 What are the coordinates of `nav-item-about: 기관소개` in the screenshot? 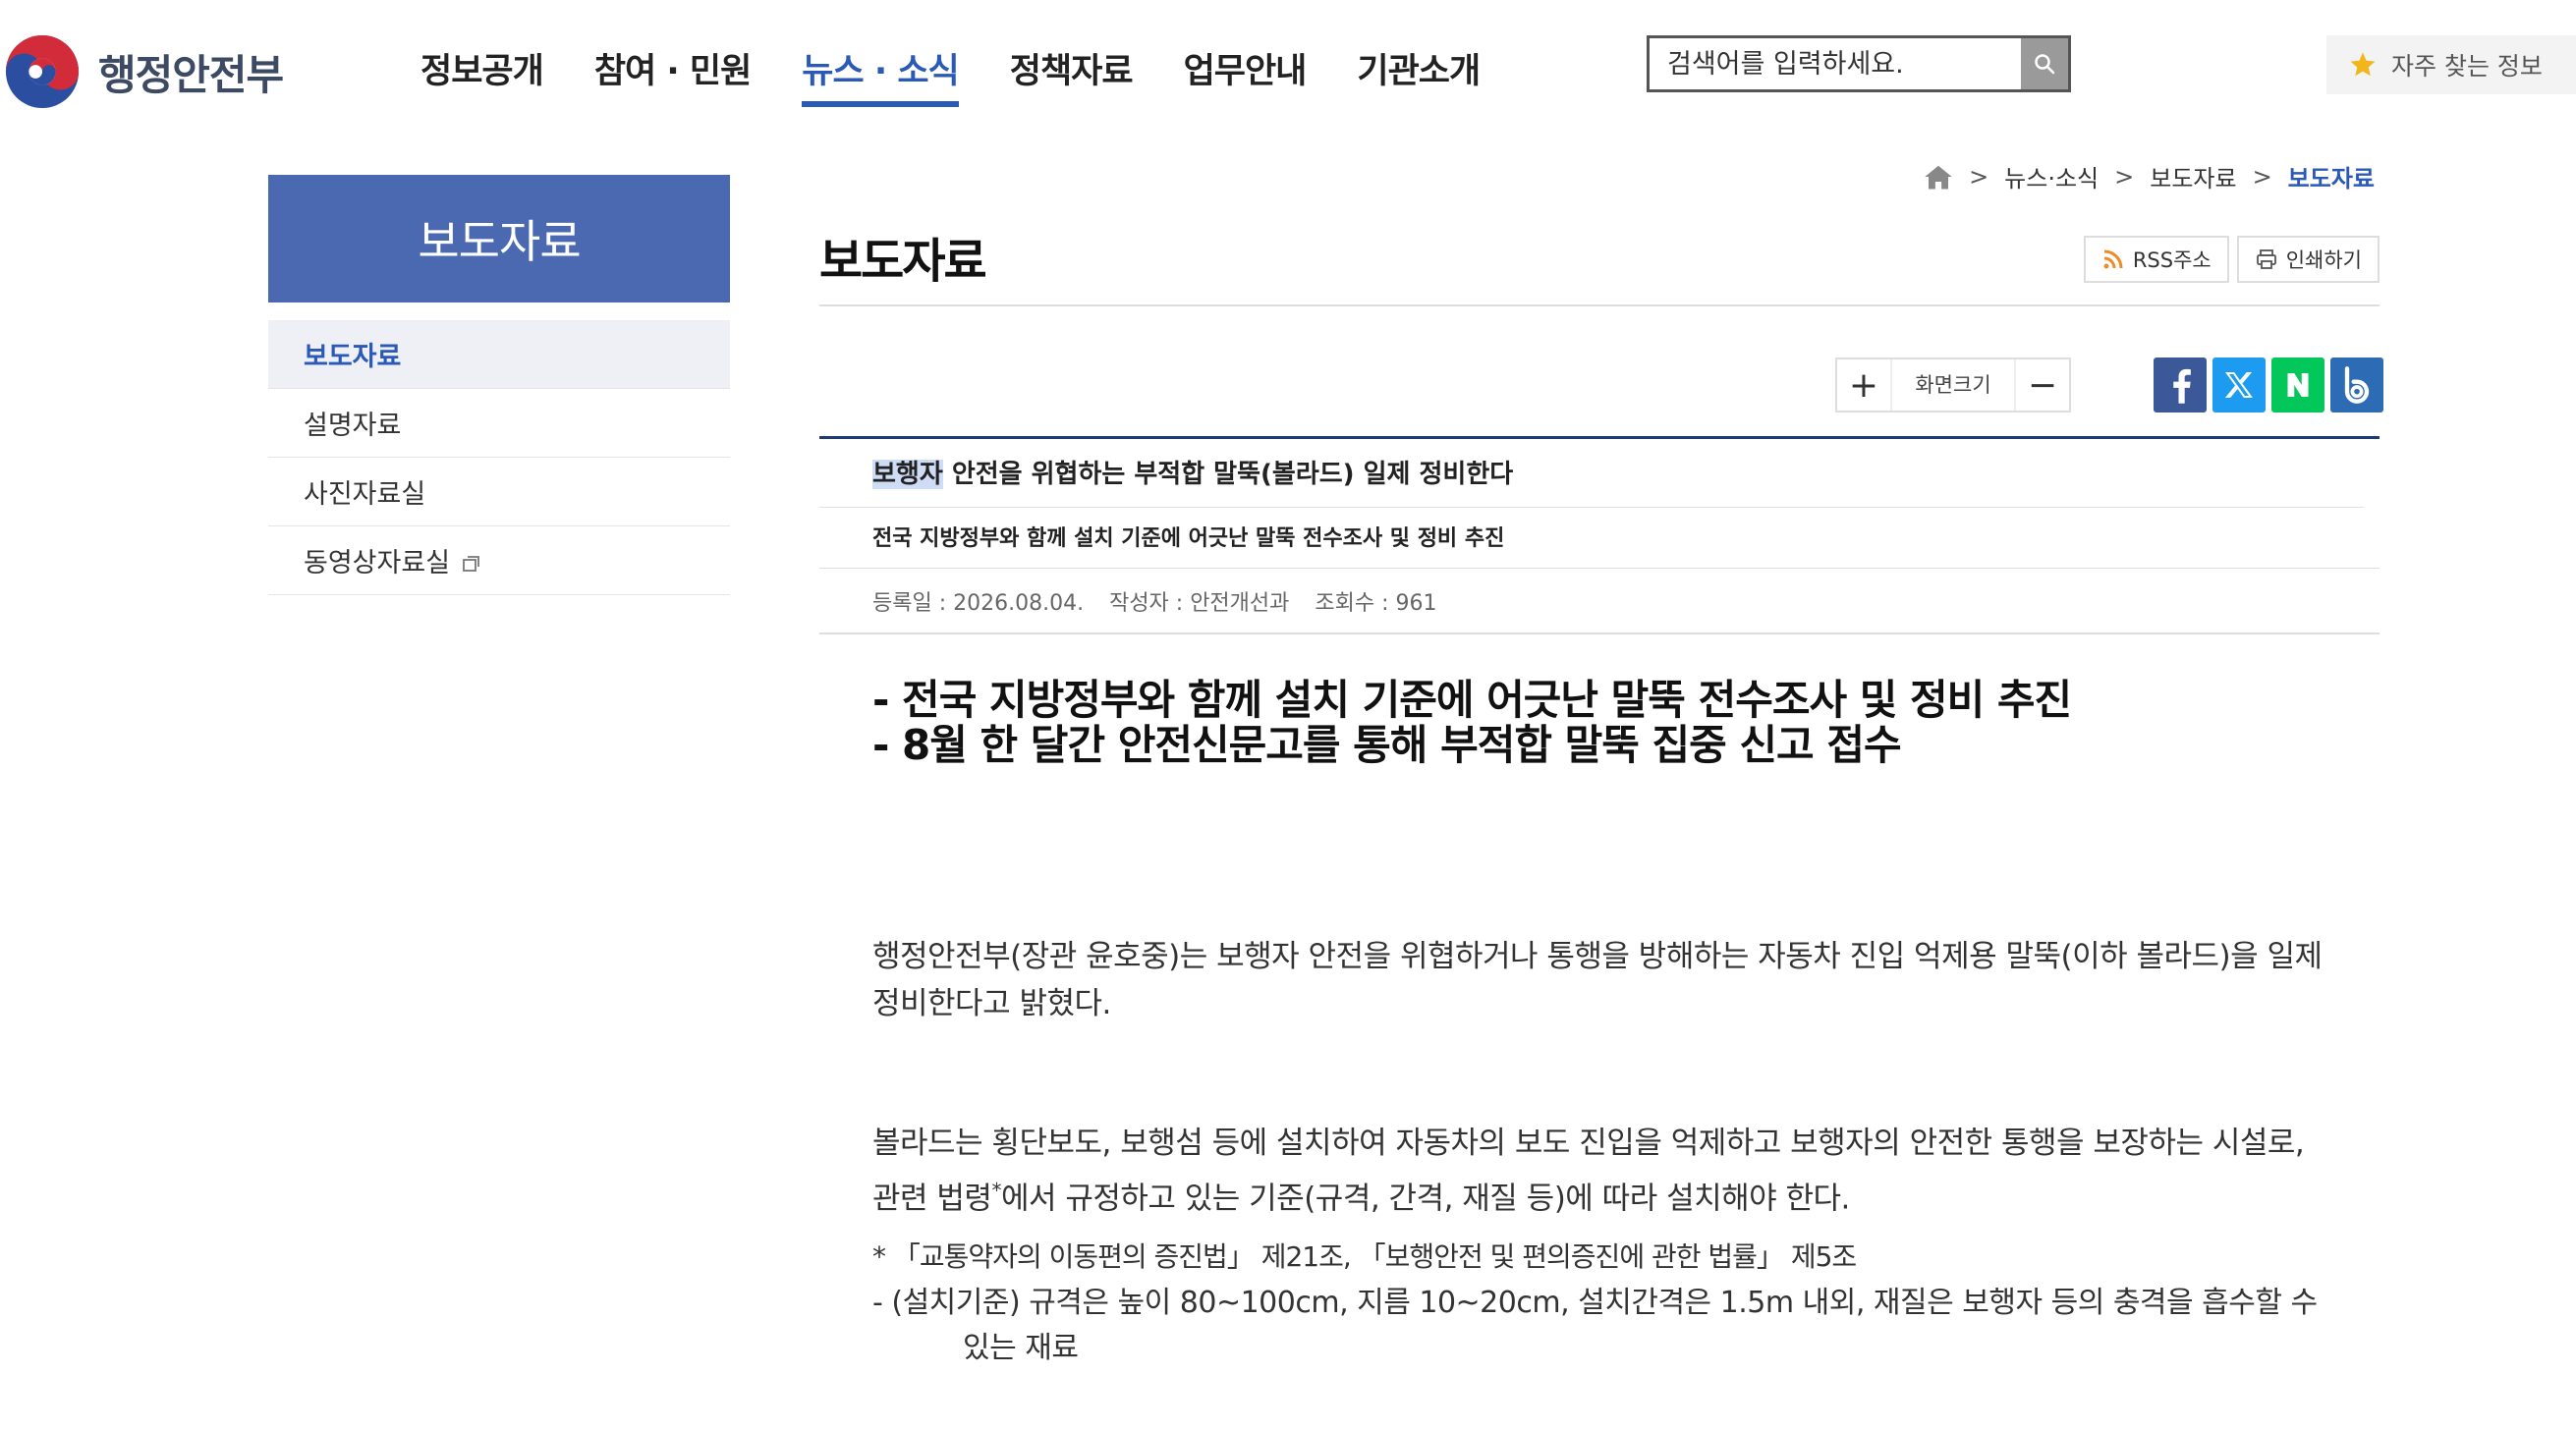 It's located at (1419, 75).